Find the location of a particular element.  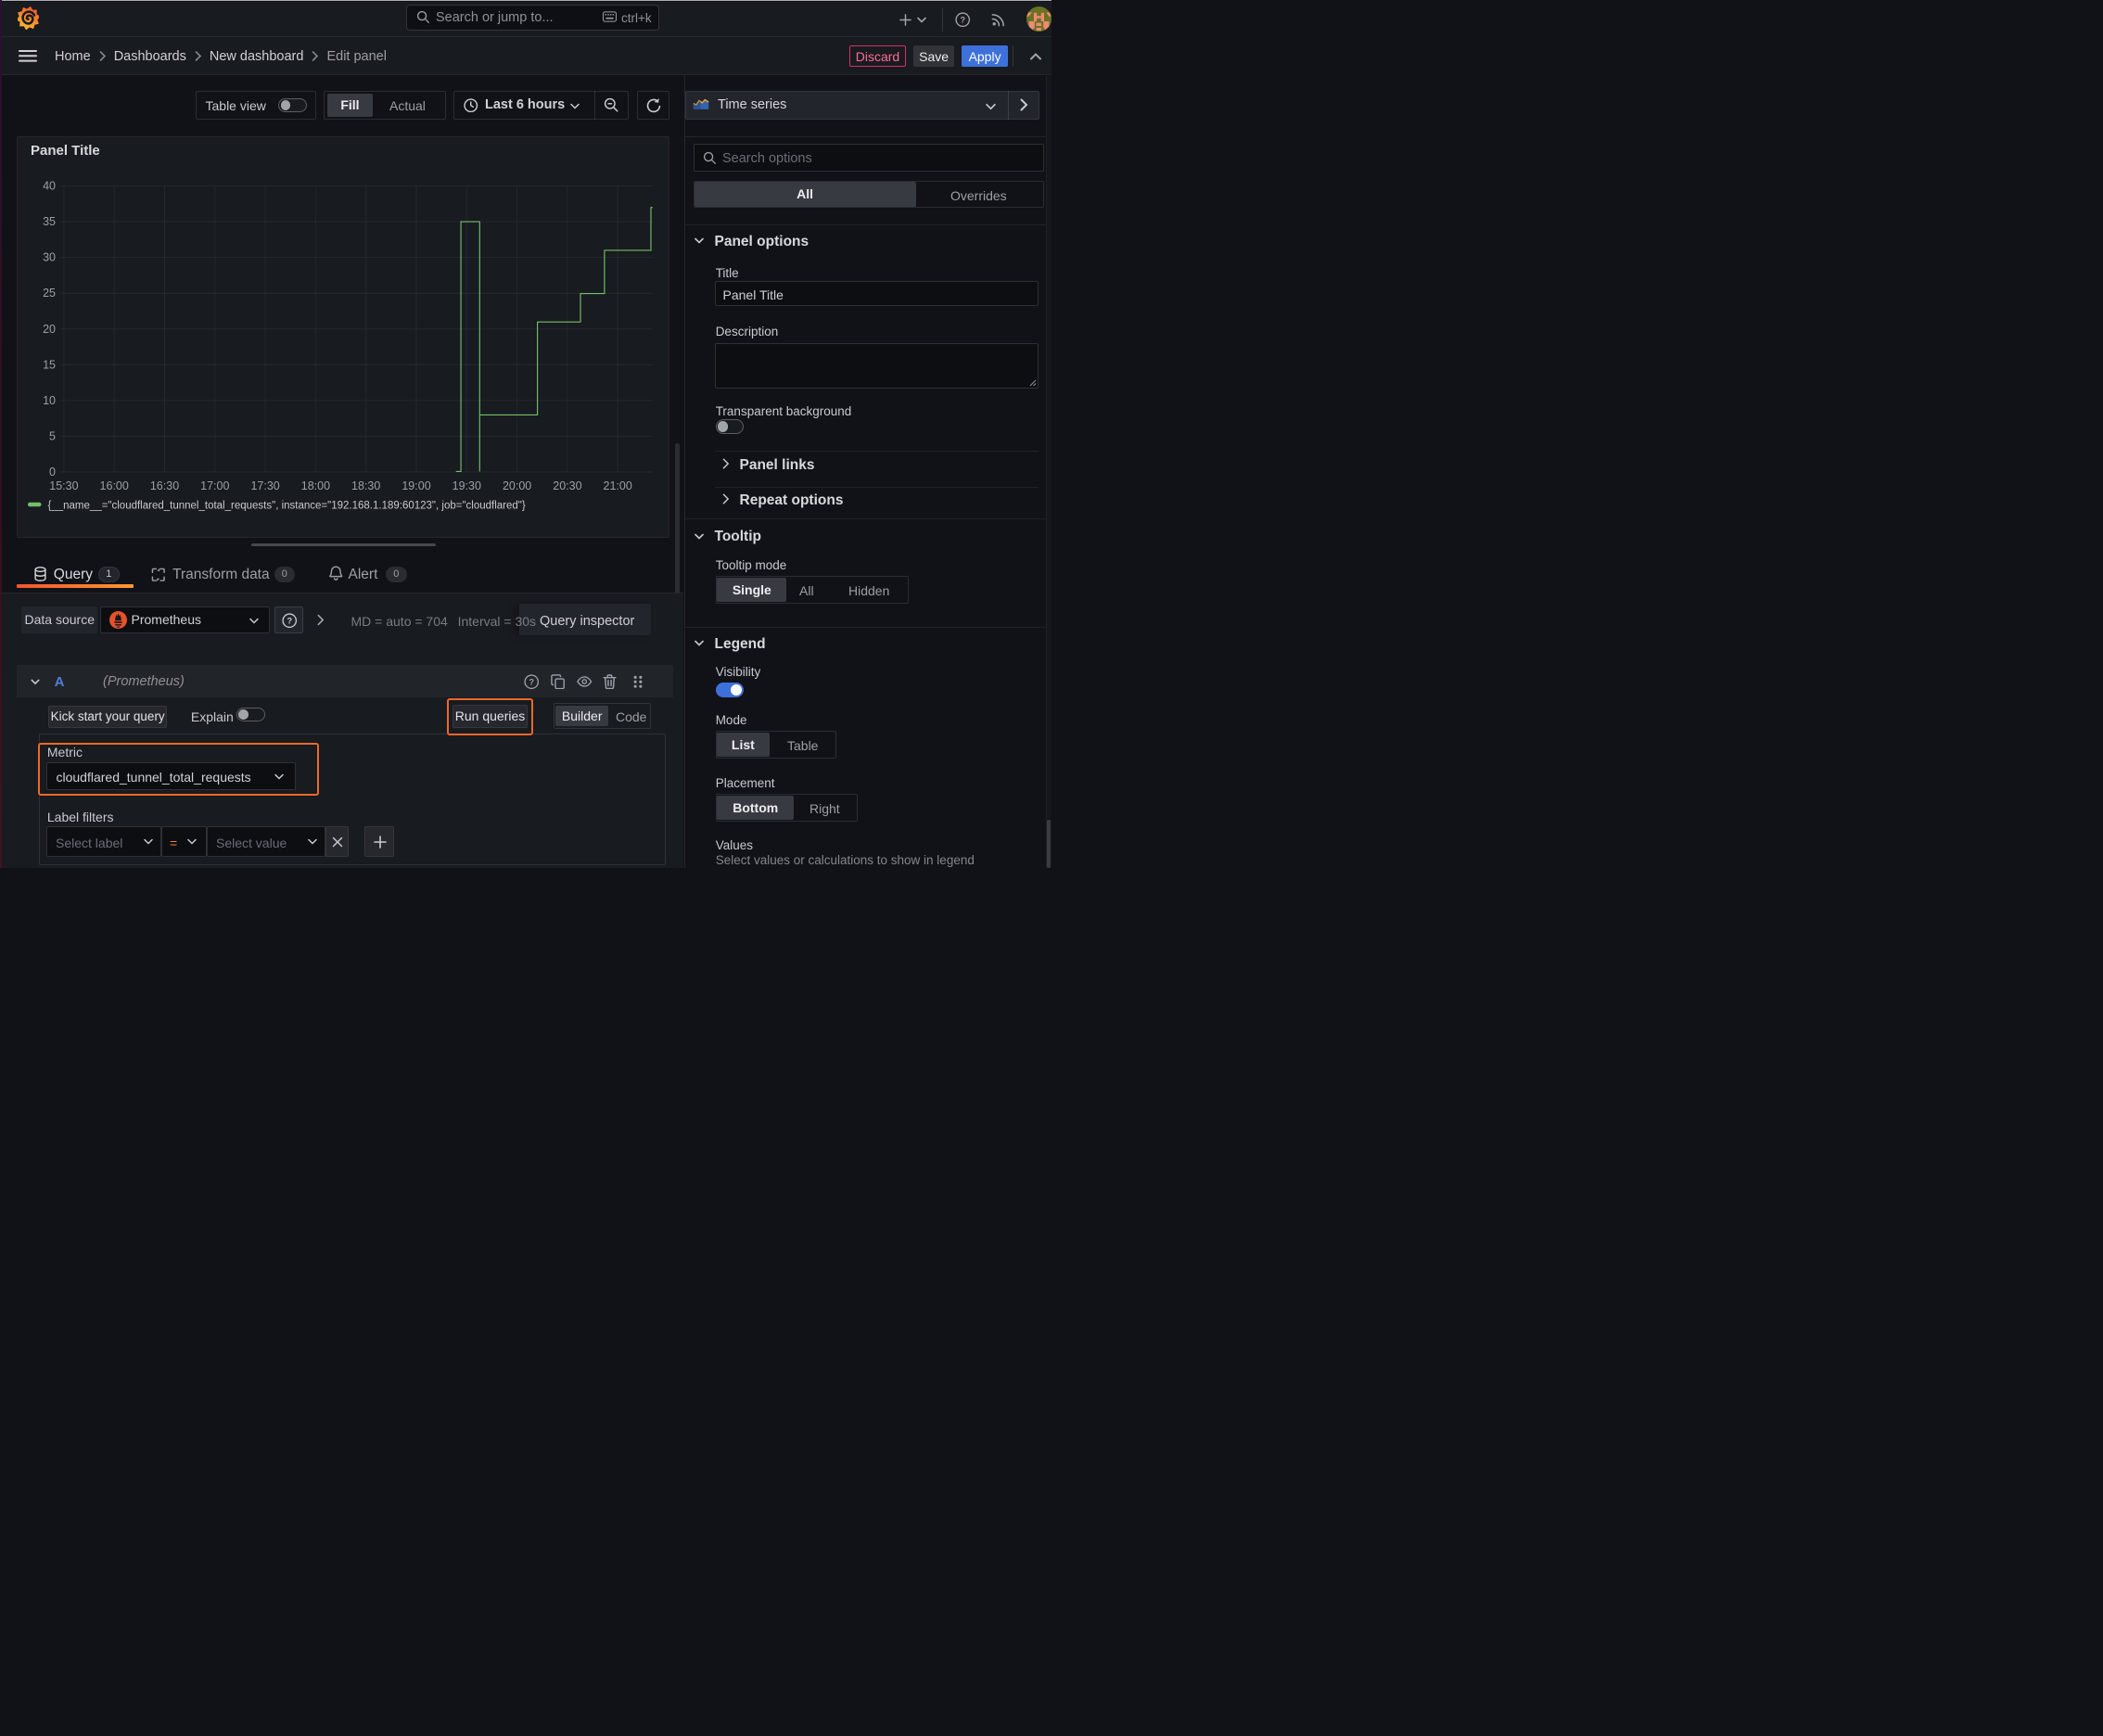

svg-text: 20:00 is located at coordinates (517, 485).